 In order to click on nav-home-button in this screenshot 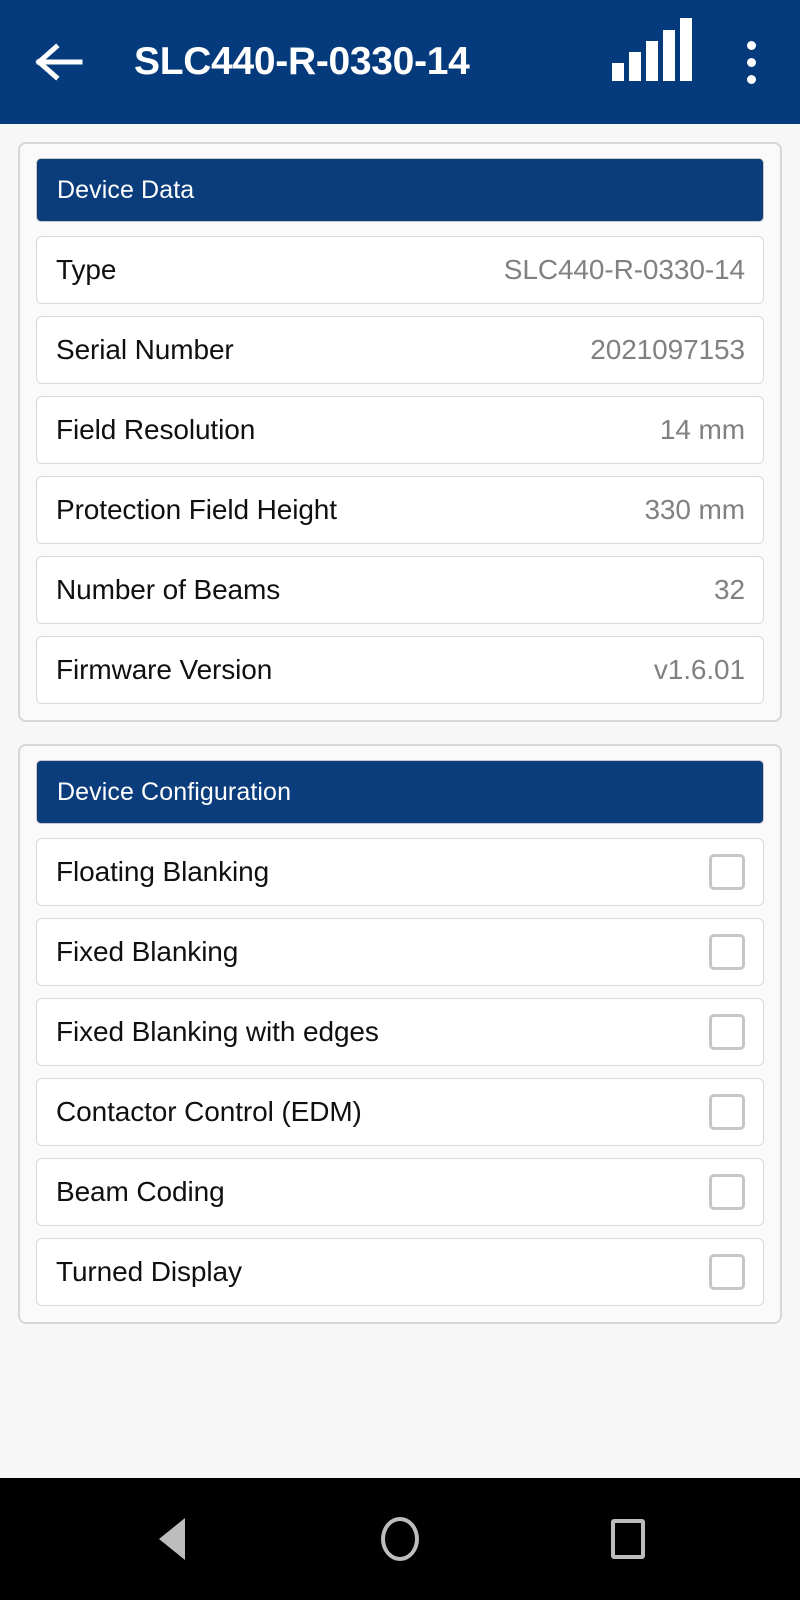, I will do `click(400, 1539)`.